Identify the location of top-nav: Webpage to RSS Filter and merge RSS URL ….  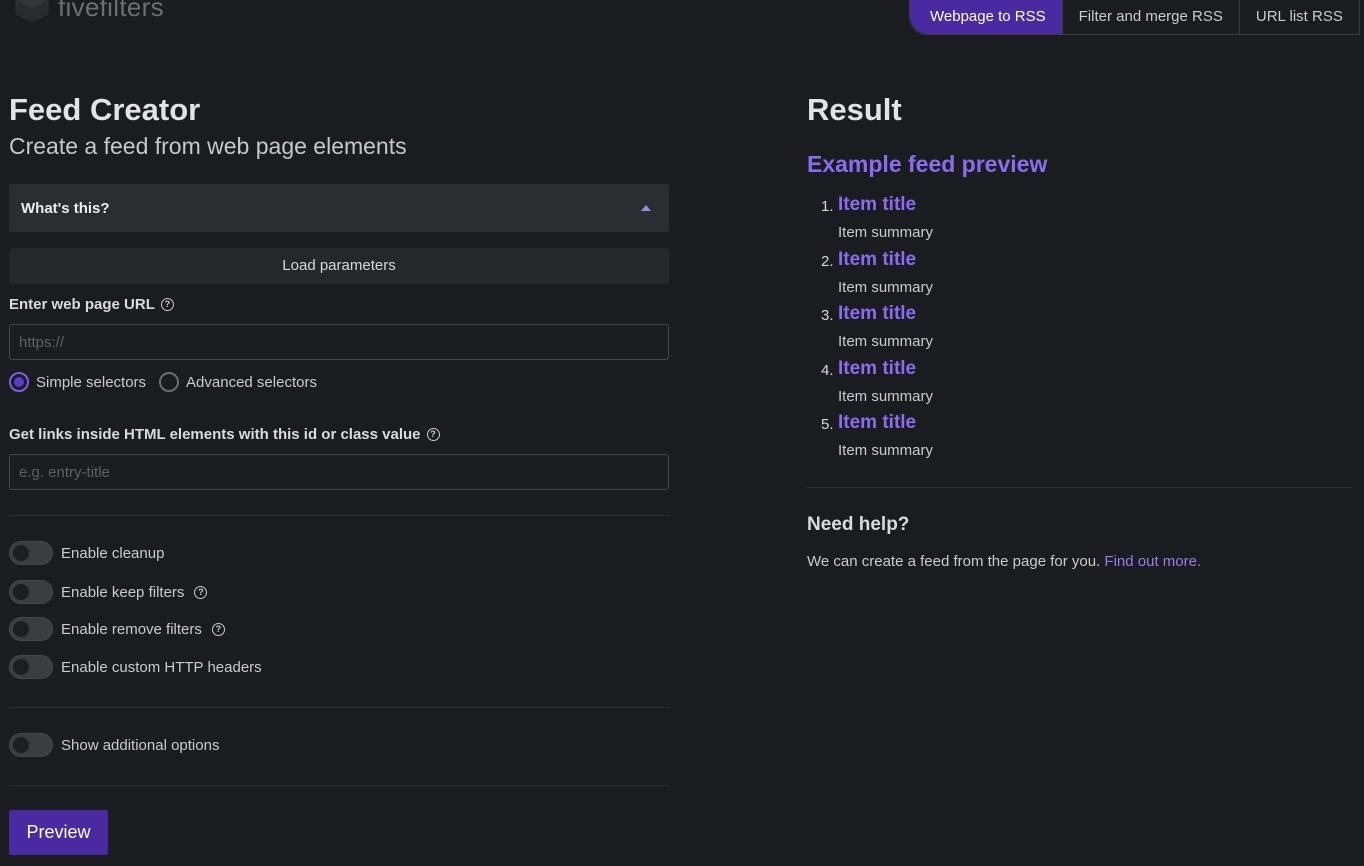
(1134, 17).